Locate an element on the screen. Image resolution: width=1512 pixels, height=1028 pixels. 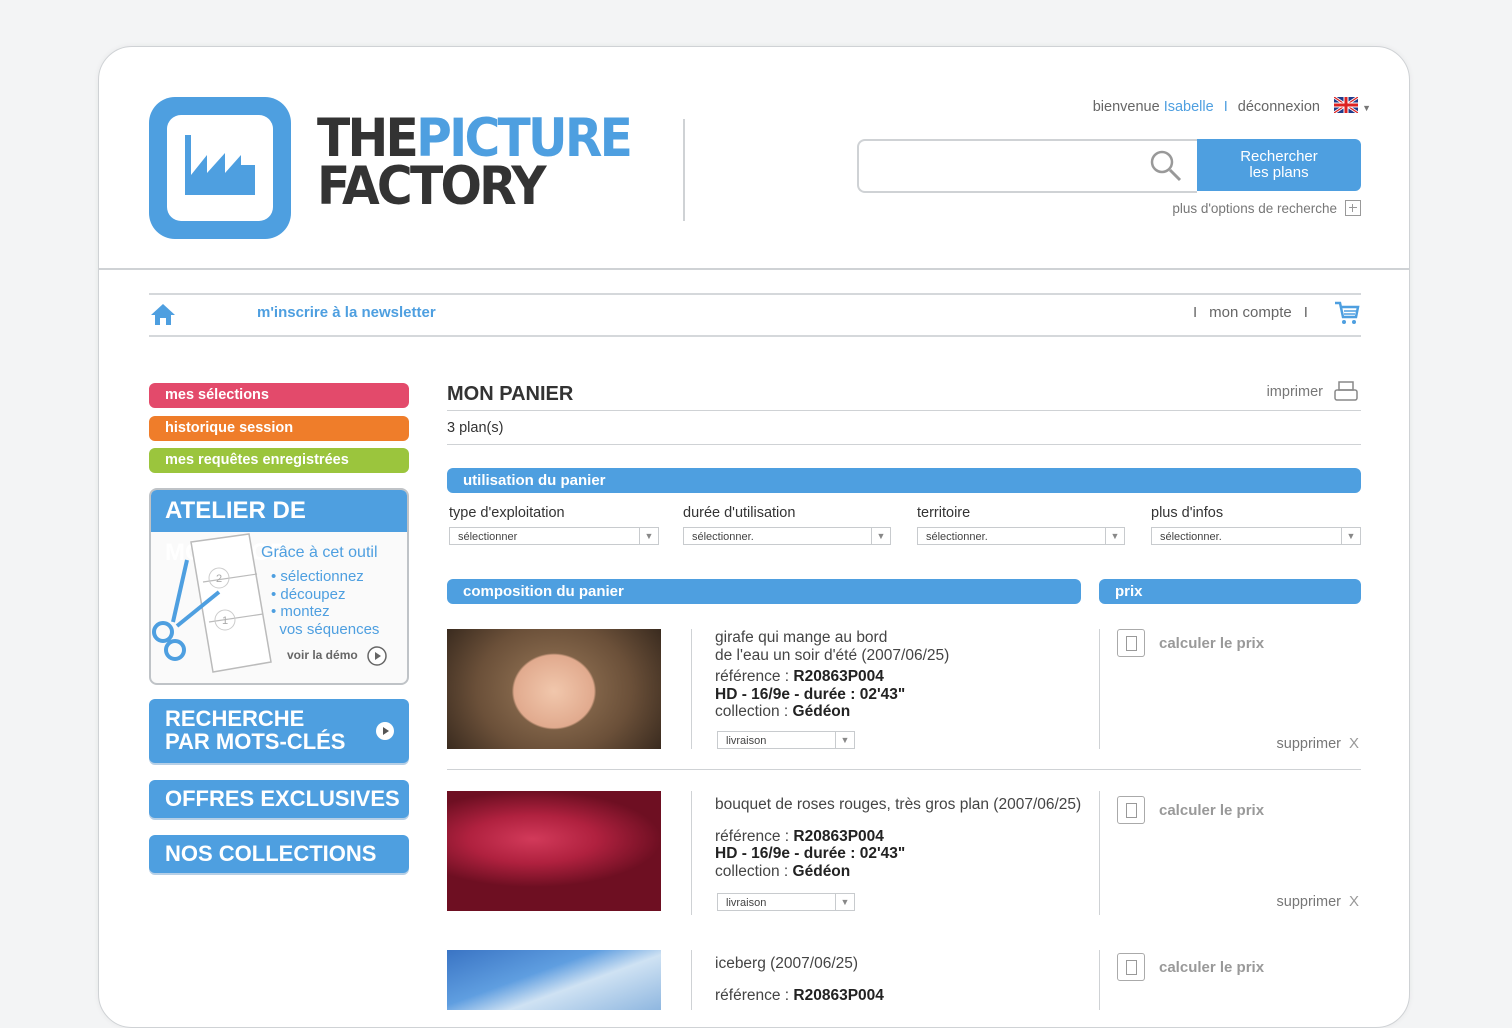
keyword-search-button: RECHERCHE PAR MOTS-CLÉS is located at coordinates (279, 731).